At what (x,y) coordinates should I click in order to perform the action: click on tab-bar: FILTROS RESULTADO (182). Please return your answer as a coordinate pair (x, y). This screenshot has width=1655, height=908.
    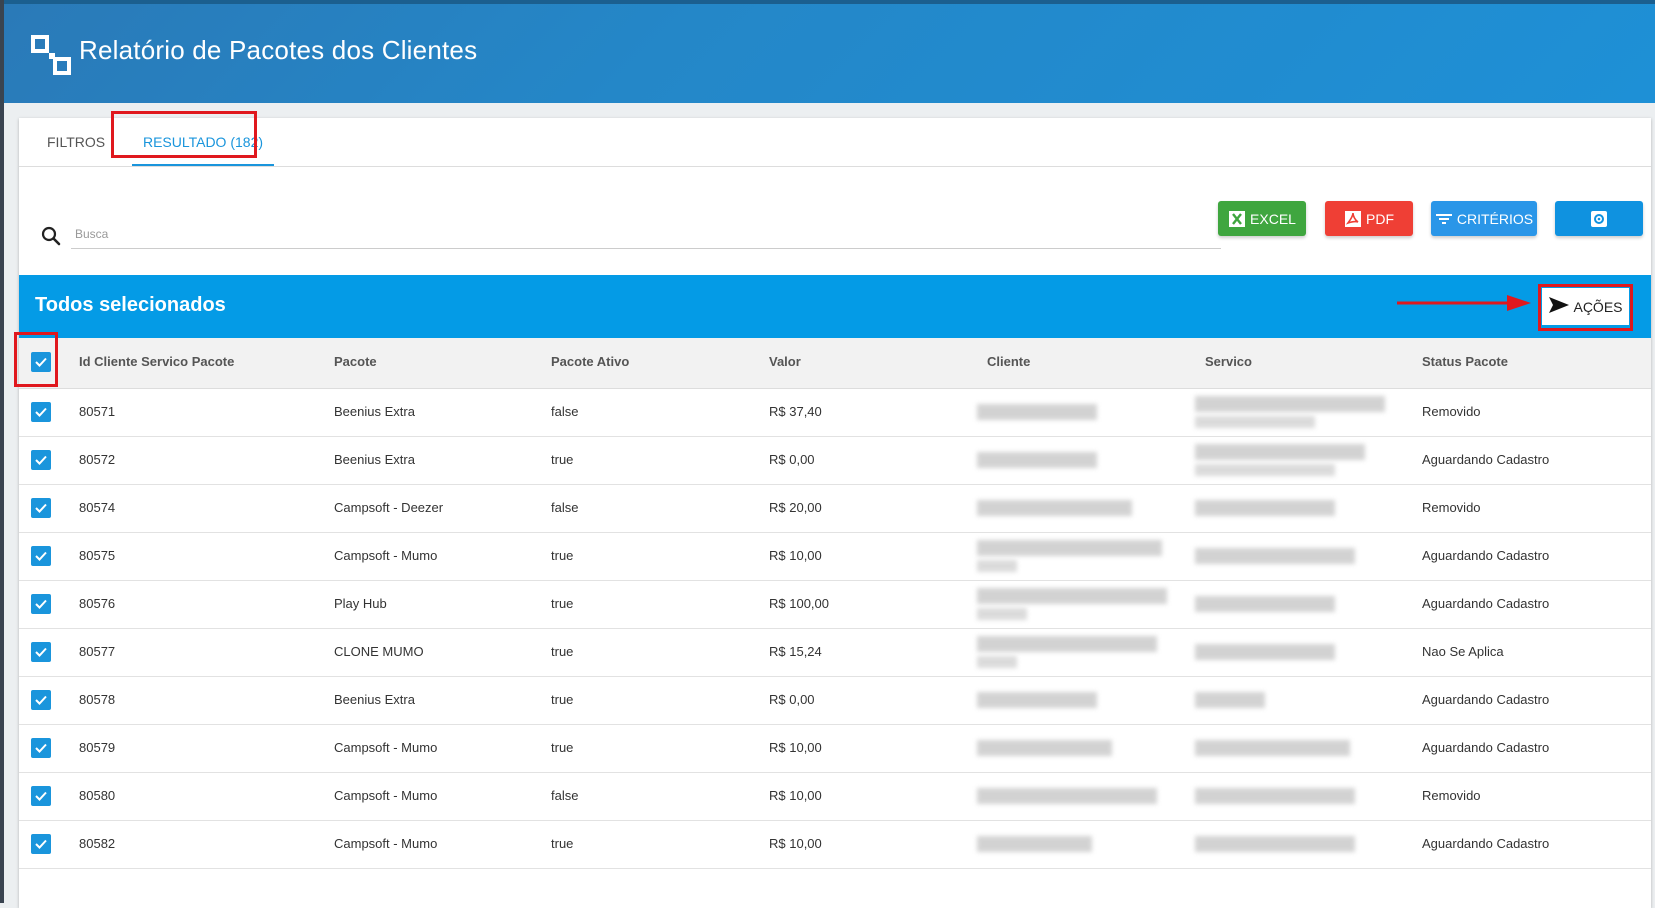
    Looking at the image, I should click on (835, 142).